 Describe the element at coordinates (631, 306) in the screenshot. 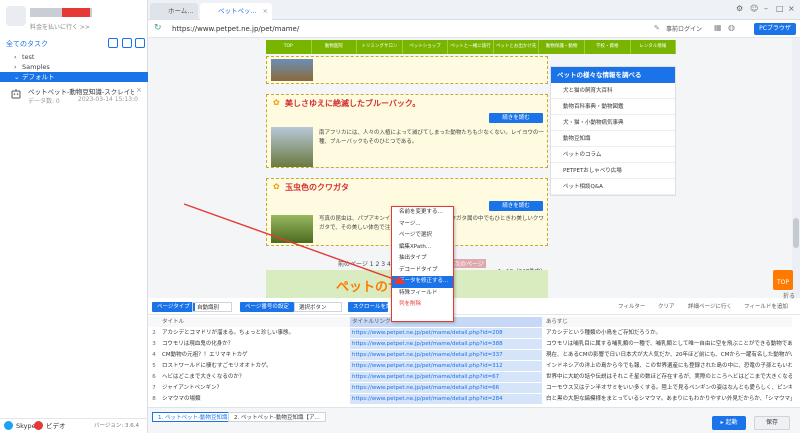

I see `filter-button: フィルター` at that location.